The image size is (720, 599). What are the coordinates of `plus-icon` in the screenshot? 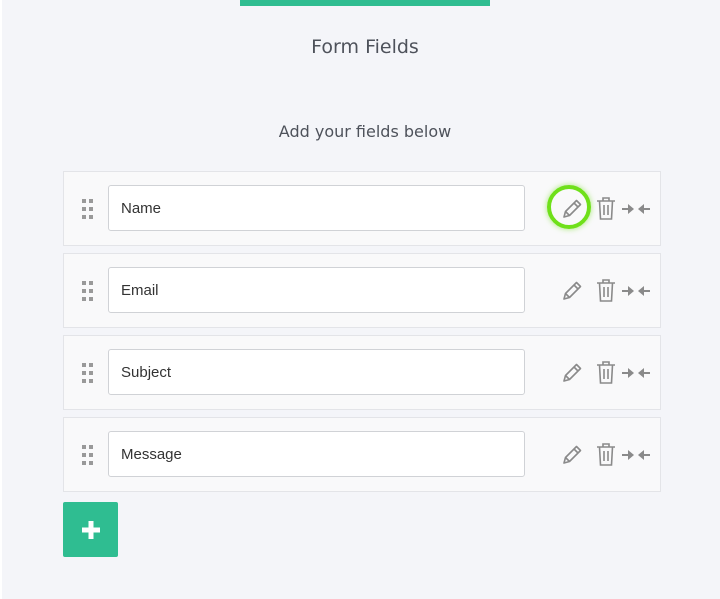 It's located at (90, 529).